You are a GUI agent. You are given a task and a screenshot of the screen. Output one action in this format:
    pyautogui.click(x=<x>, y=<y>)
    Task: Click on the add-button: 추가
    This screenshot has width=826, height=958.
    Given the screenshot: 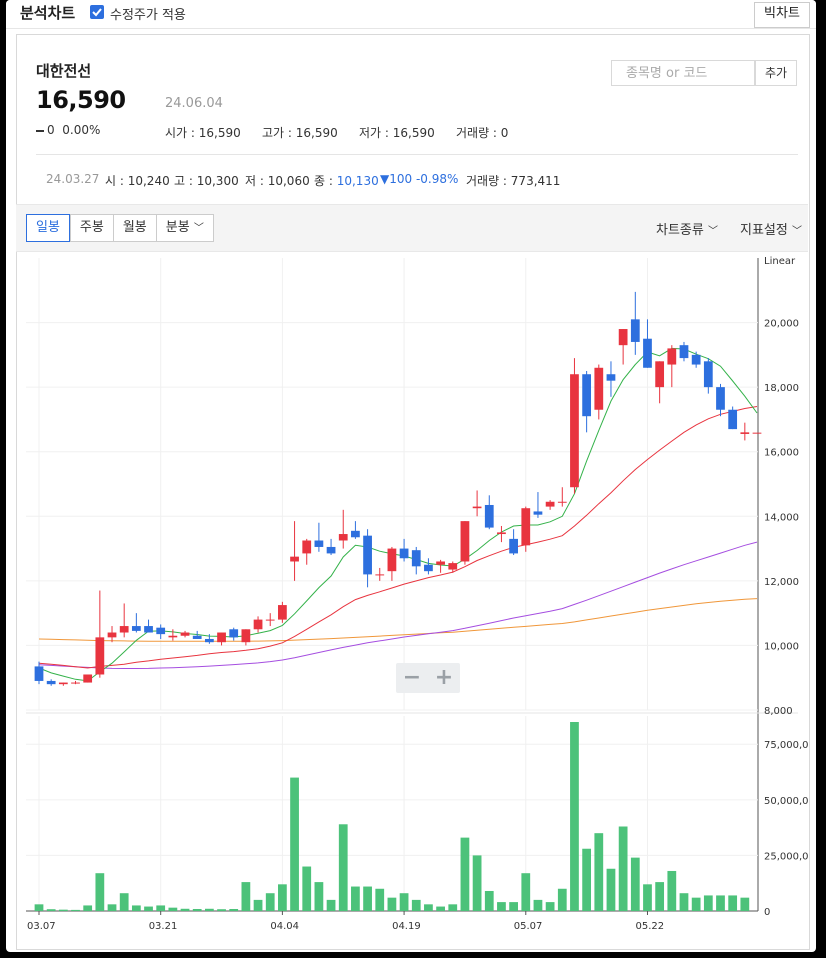 What is the action you would take?
    pyautogui.click(x=776, y=73)
    